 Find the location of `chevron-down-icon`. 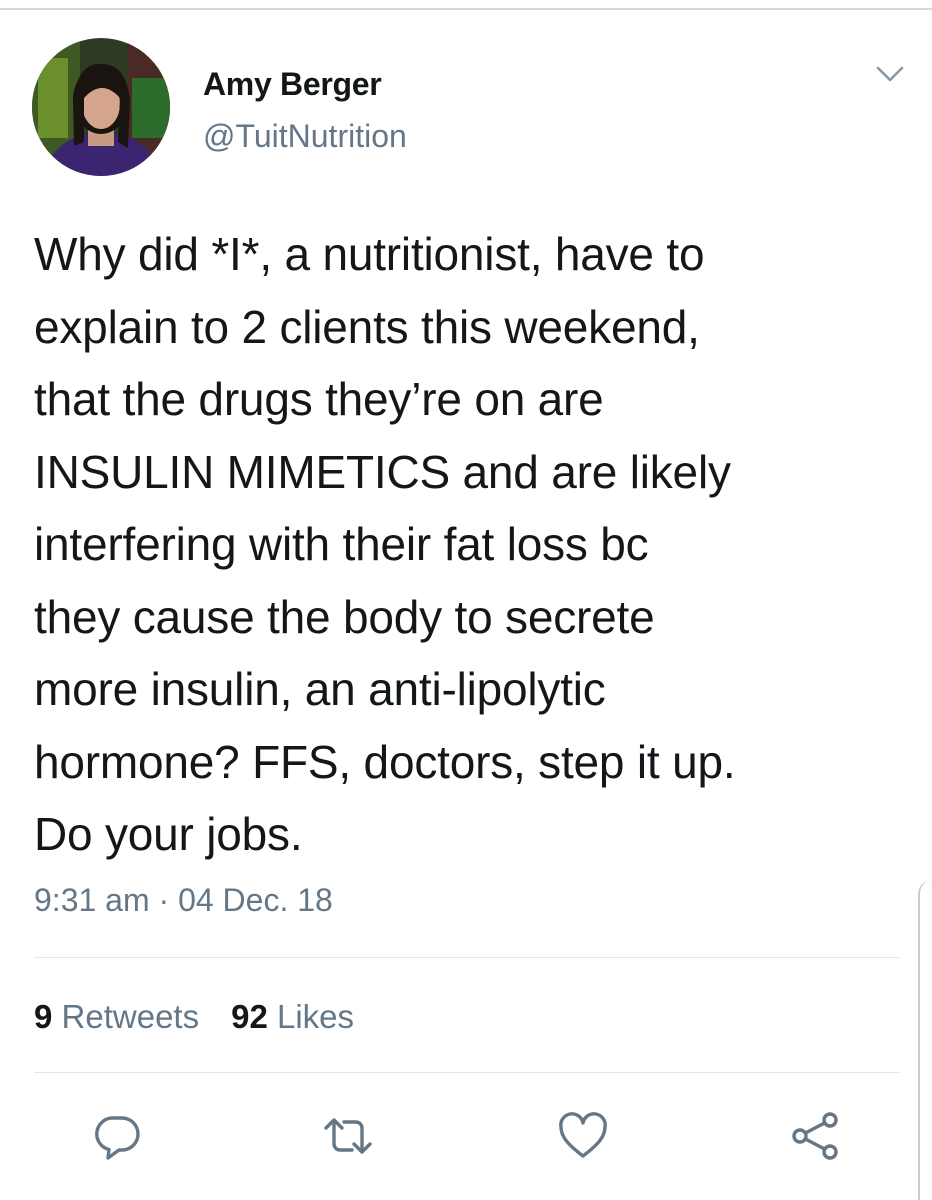

chevron-down-icon is located at coordinates (890, 74).